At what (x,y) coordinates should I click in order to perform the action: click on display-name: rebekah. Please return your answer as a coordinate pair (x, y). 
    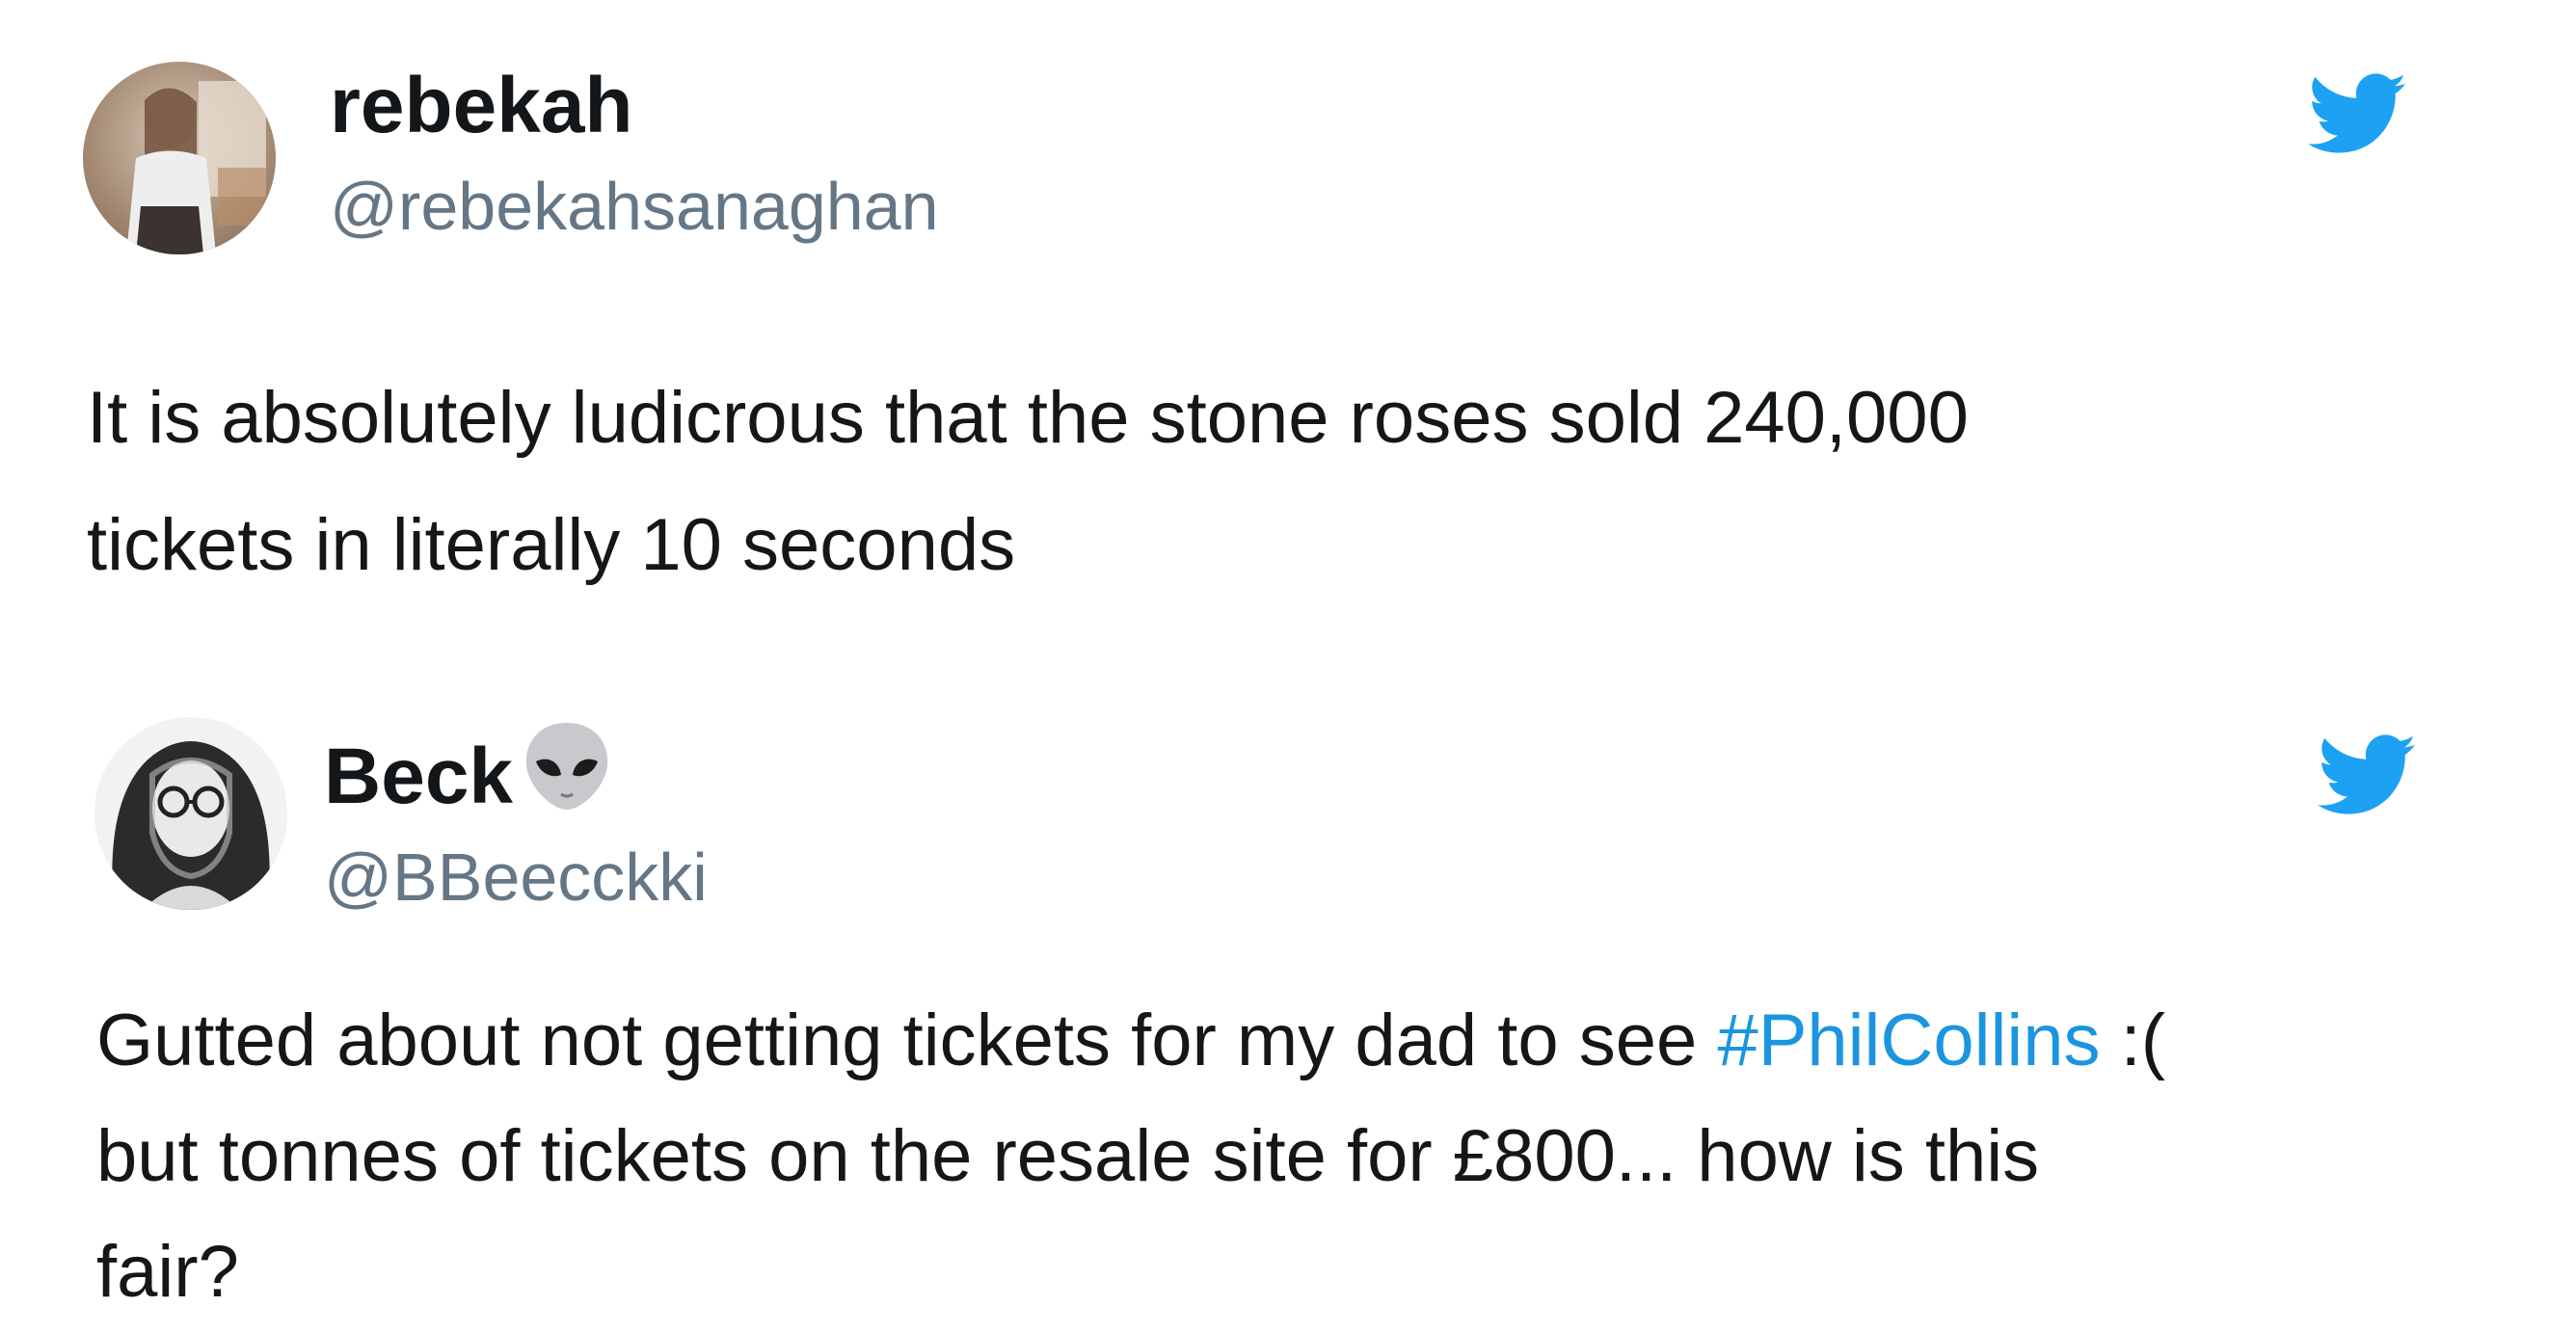
    Looking at the image, I should click on (482, 106).